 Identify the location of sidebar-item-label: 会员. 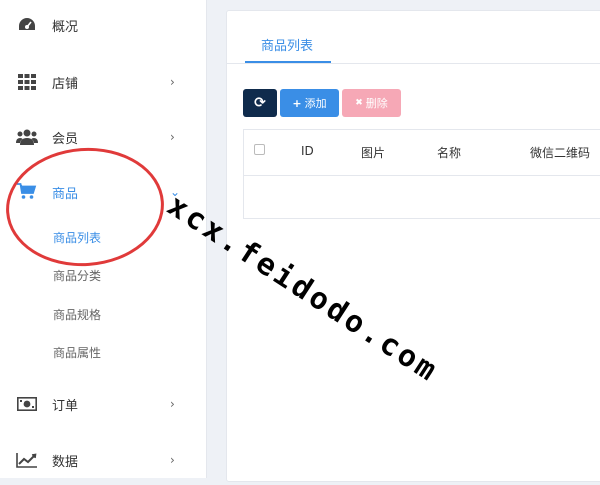
(65, 139).